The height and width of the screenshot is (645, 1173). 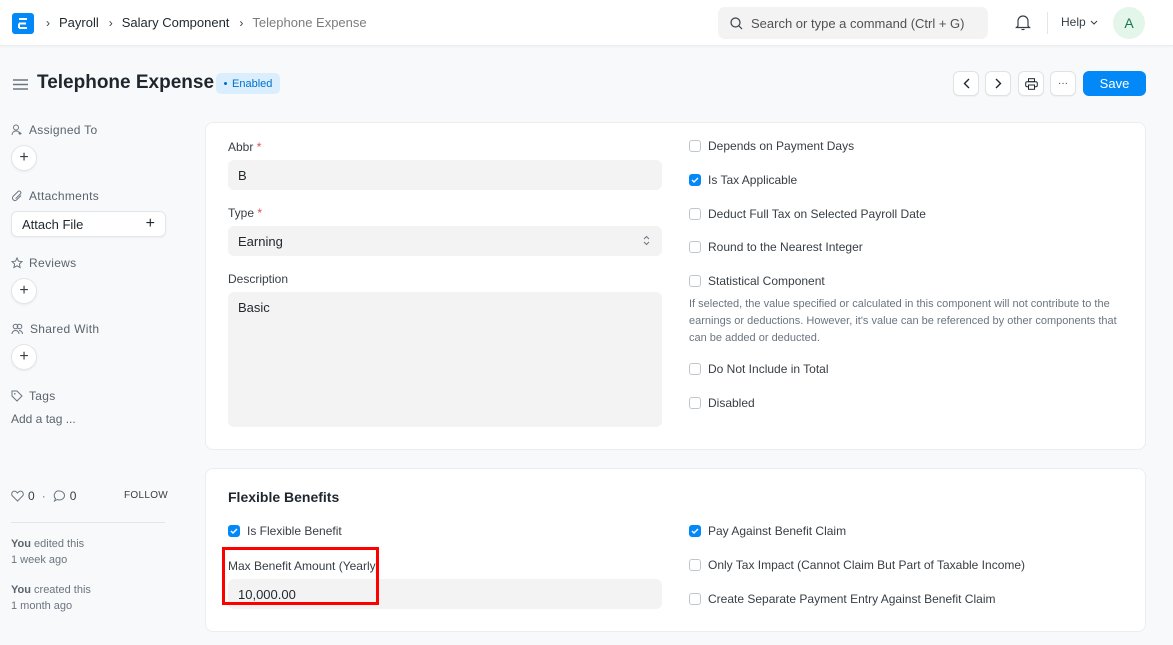 What do you see at coordinates (1114, 83) in the screenshot?
I see `save-button: Save` at bounding box center [1114, 83].